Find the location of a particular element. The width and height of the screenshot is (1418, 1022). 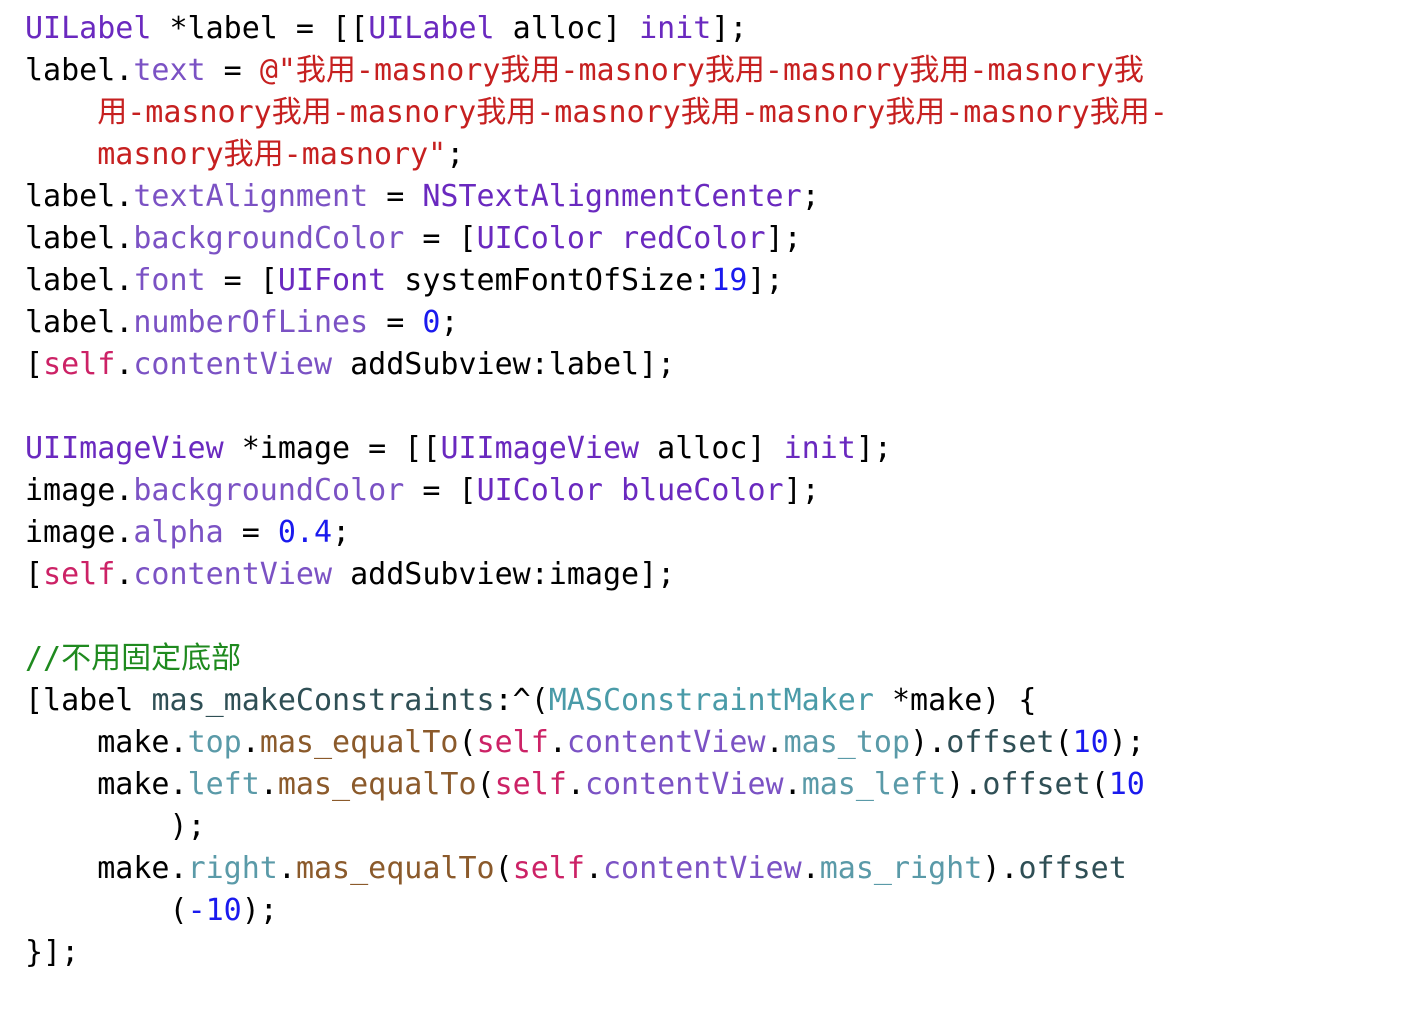

code-line: //不用固定底部 is located at coordinates (721, 659).